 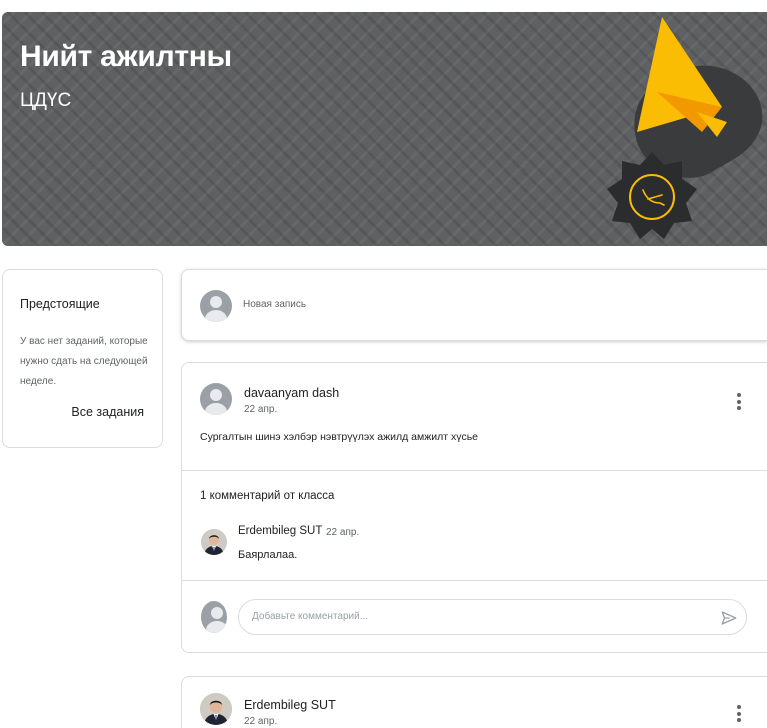 I want to click on comment-divider, so click(x=474, y=580).